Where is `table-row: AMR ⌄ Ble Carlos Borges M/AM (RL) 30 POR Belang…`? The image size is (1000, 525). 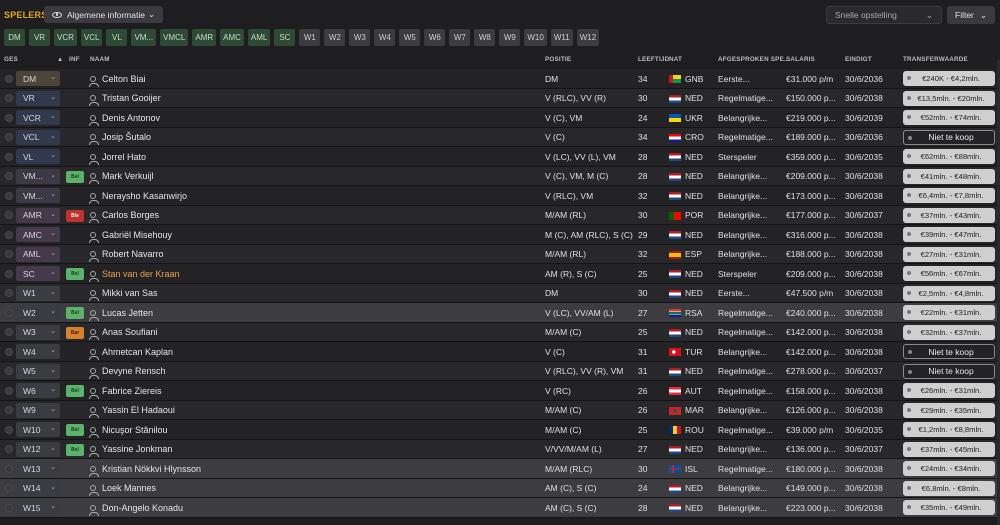
table-row: AMR ⌄ Ble Carlos Borges M/AM (RL) 30 POR Belang… is located at coordinates (500, 215).